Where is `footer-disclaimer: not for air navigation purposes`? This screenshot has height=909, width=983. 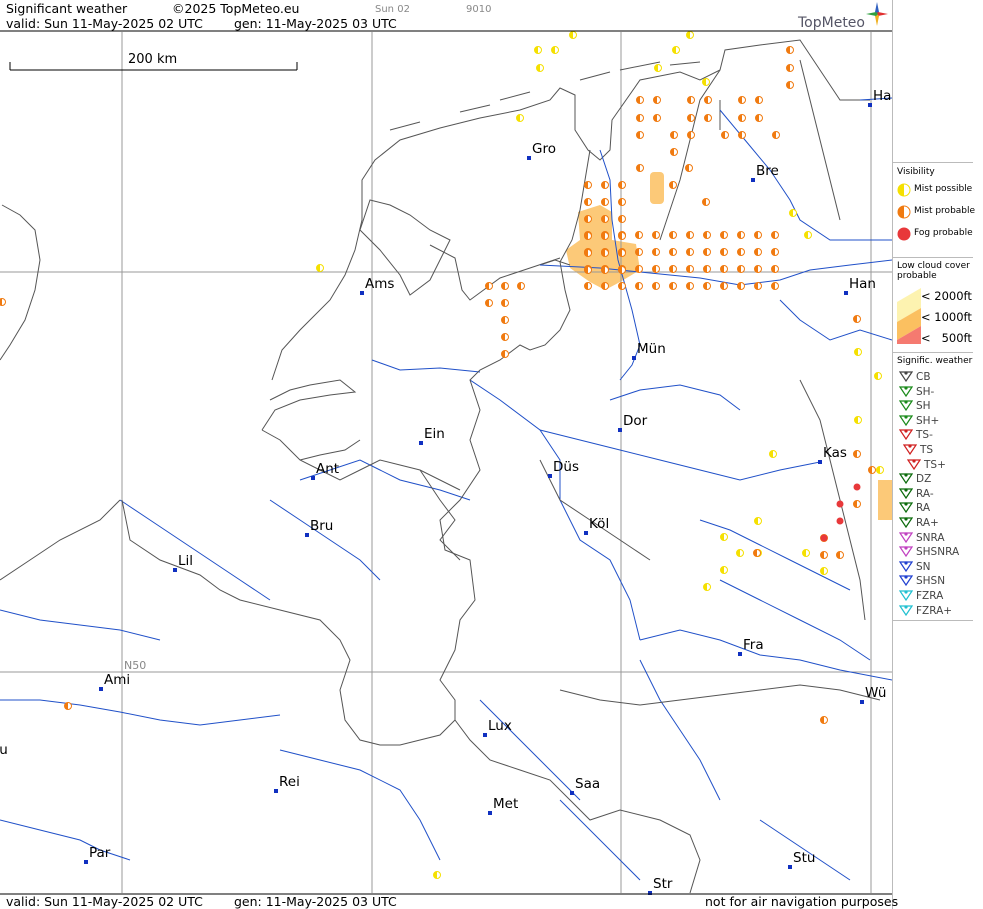
footer-disclaimer: not for air navigation purposes is located at coordinates (802, 901).